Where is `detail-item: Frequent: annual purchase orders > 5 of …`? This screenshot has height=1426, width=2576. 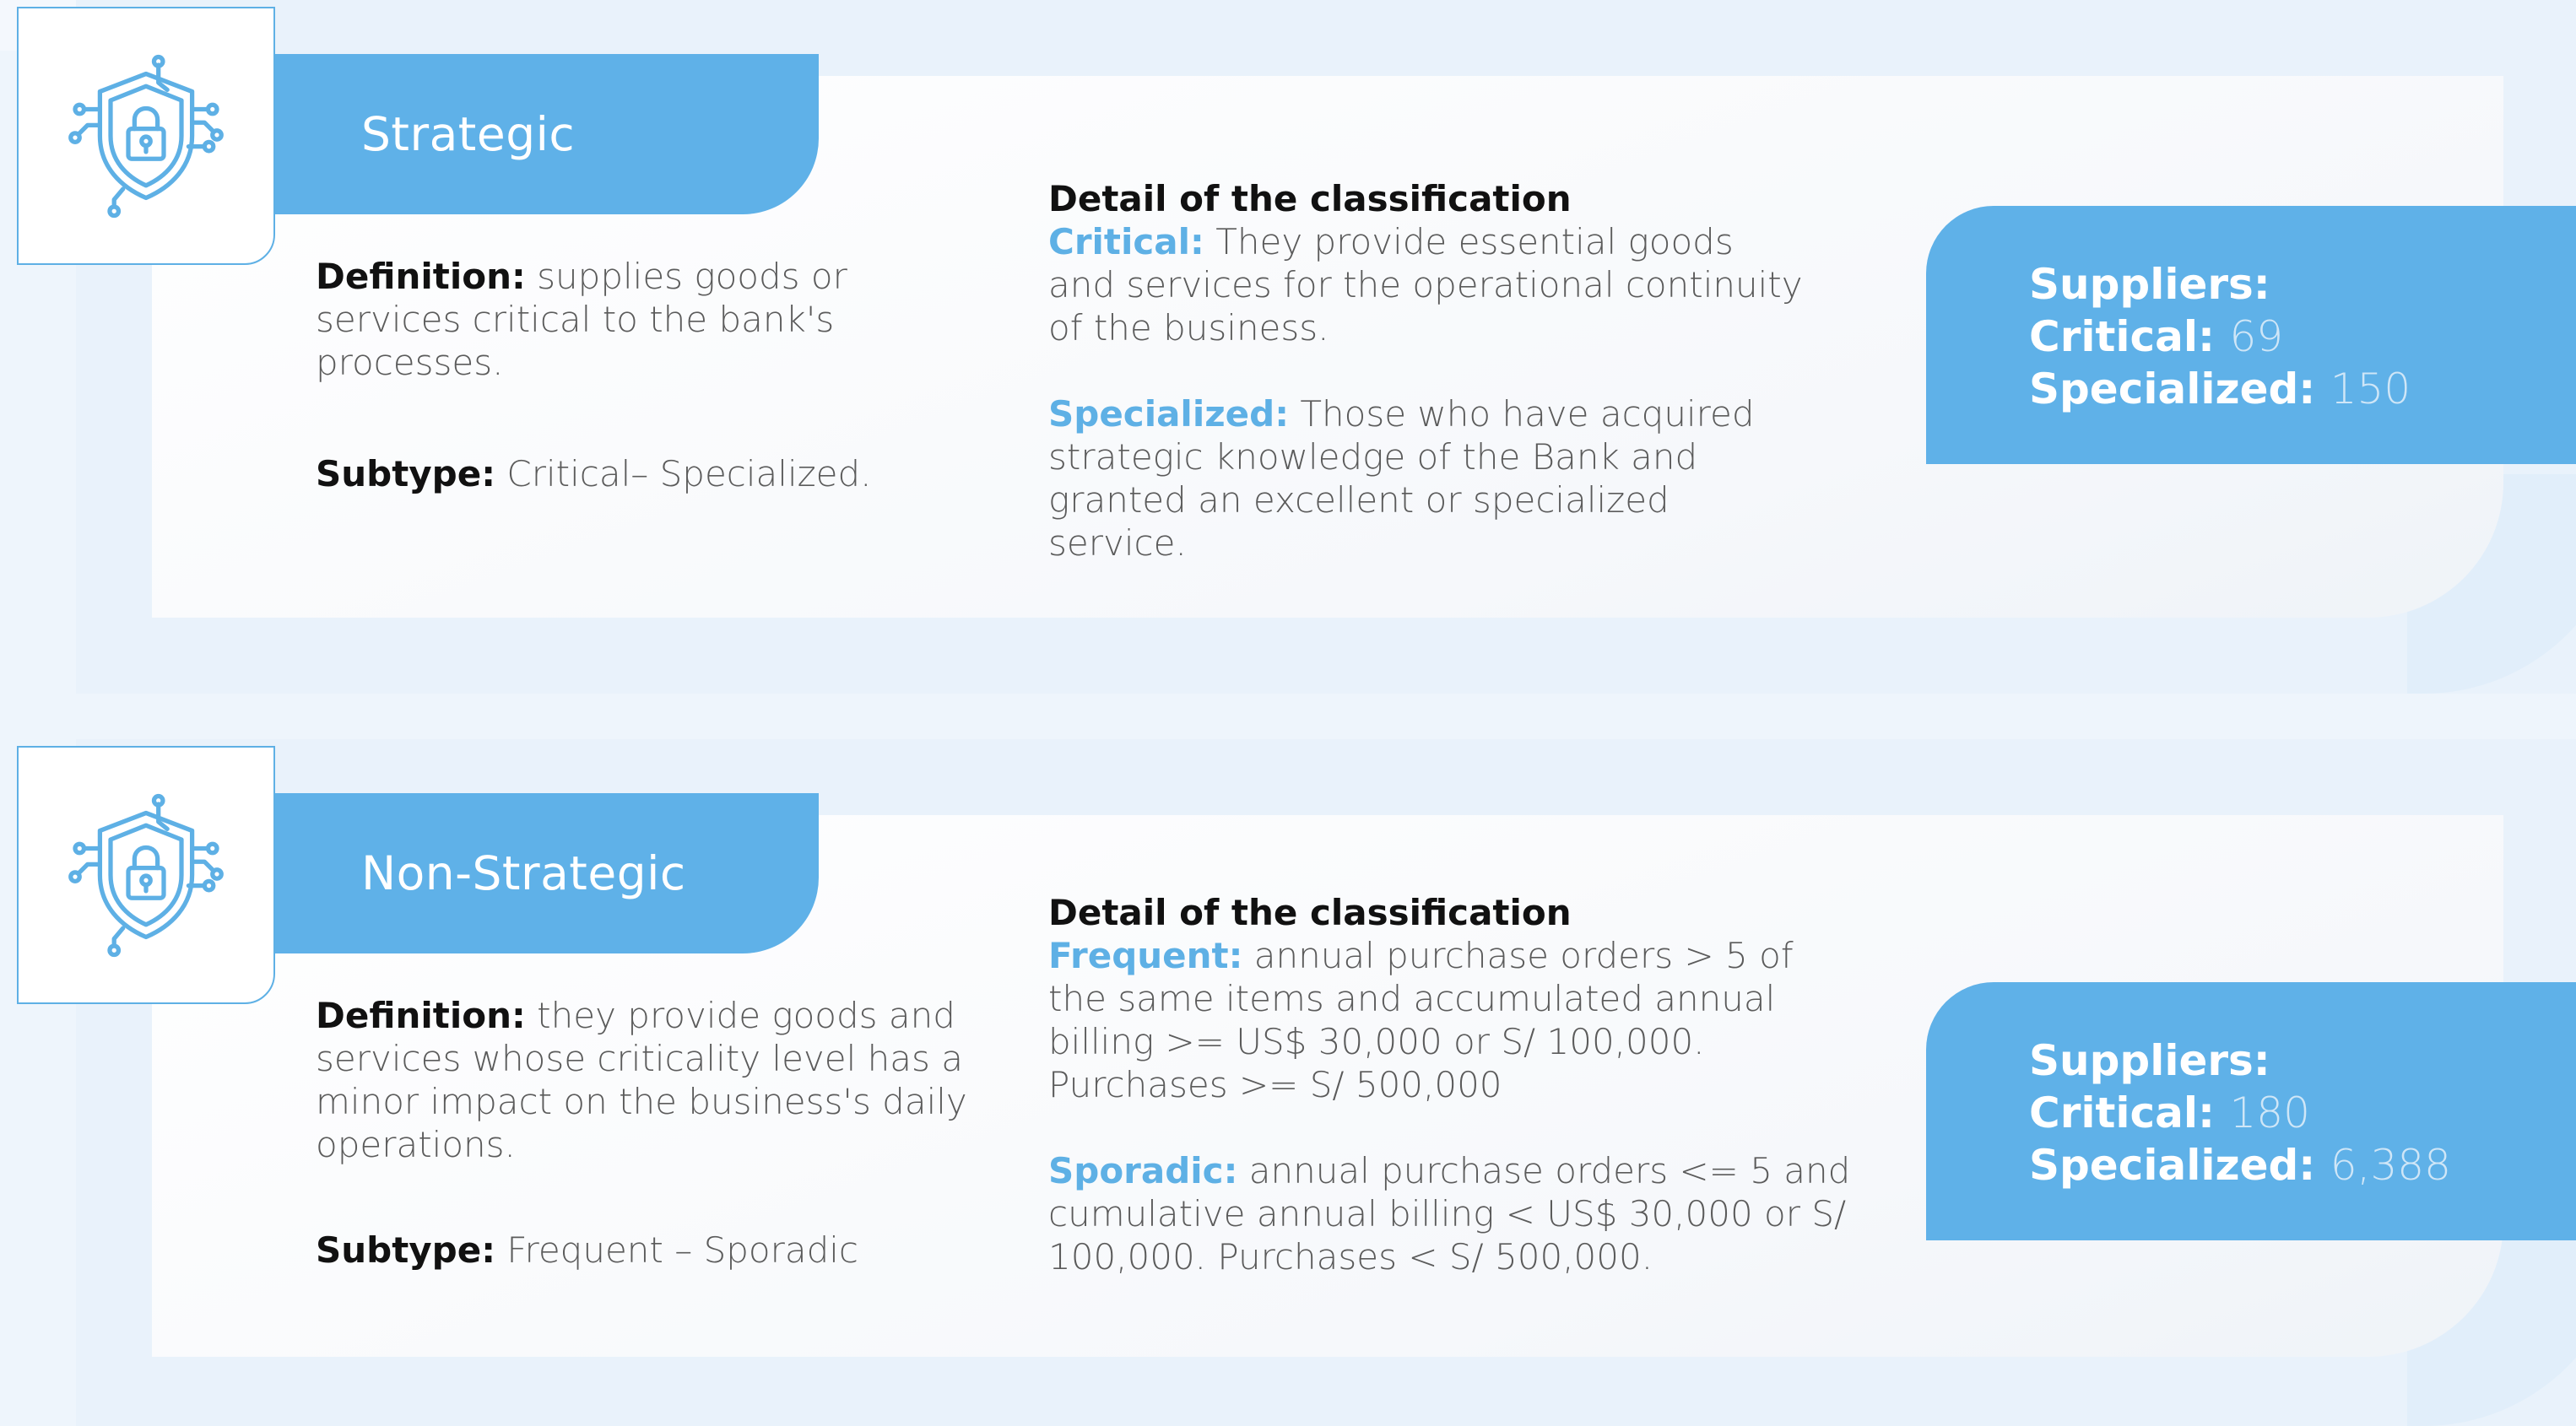
detail-item: Frequent: annual purchase orders > 5 of … is located at coordinates (1453, 1020).